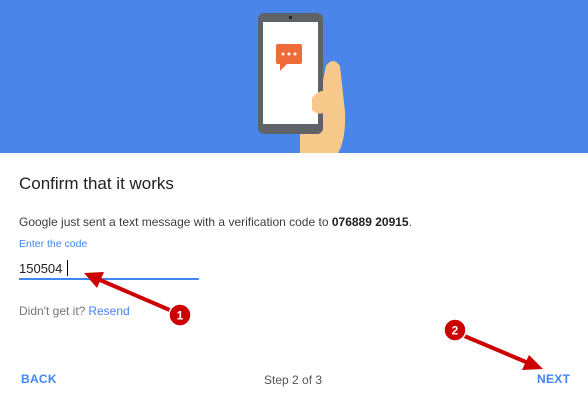  I want to click on phone-illustration, so click(302, 83).